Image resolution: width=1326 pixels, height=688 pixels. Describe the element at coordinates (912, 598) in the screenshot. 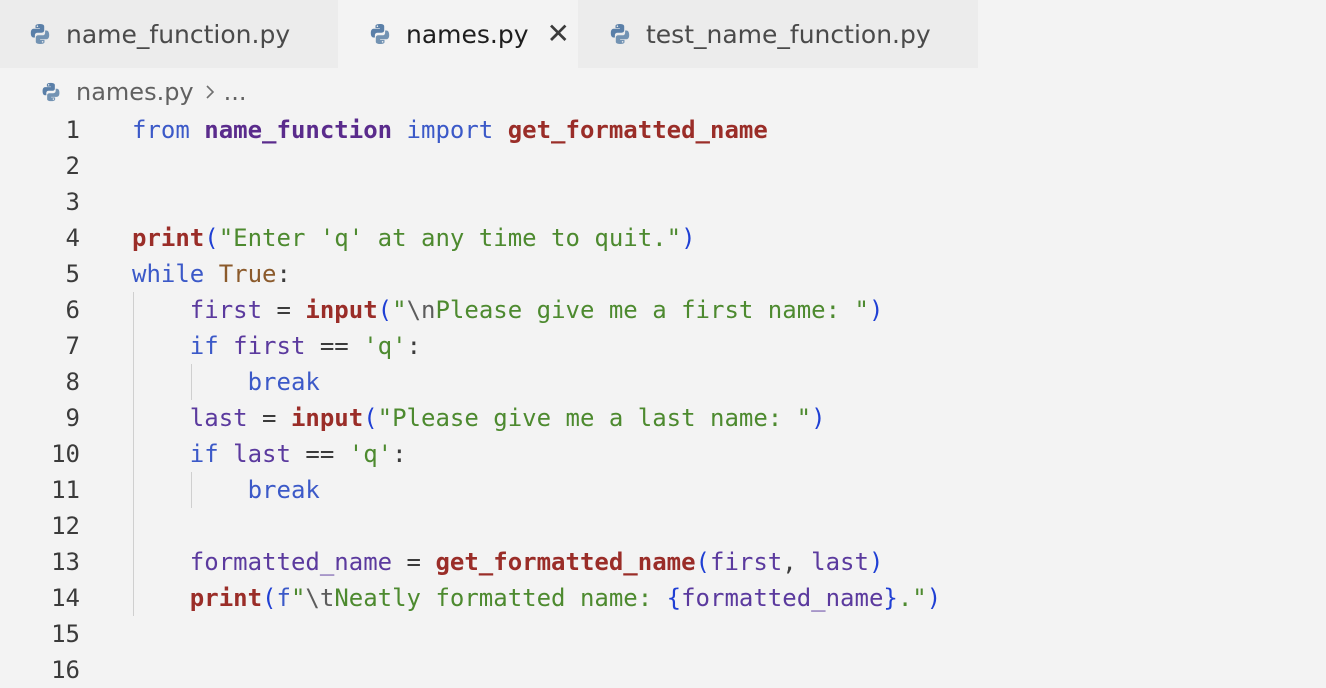

I see `code-token: ."` at that location.